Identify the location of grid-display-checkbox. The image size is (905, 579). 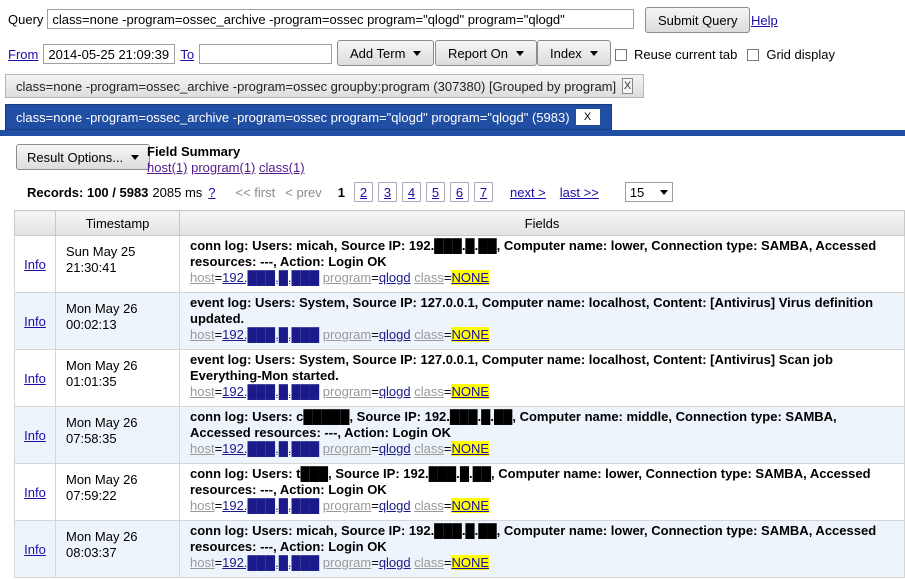
(753, 54).